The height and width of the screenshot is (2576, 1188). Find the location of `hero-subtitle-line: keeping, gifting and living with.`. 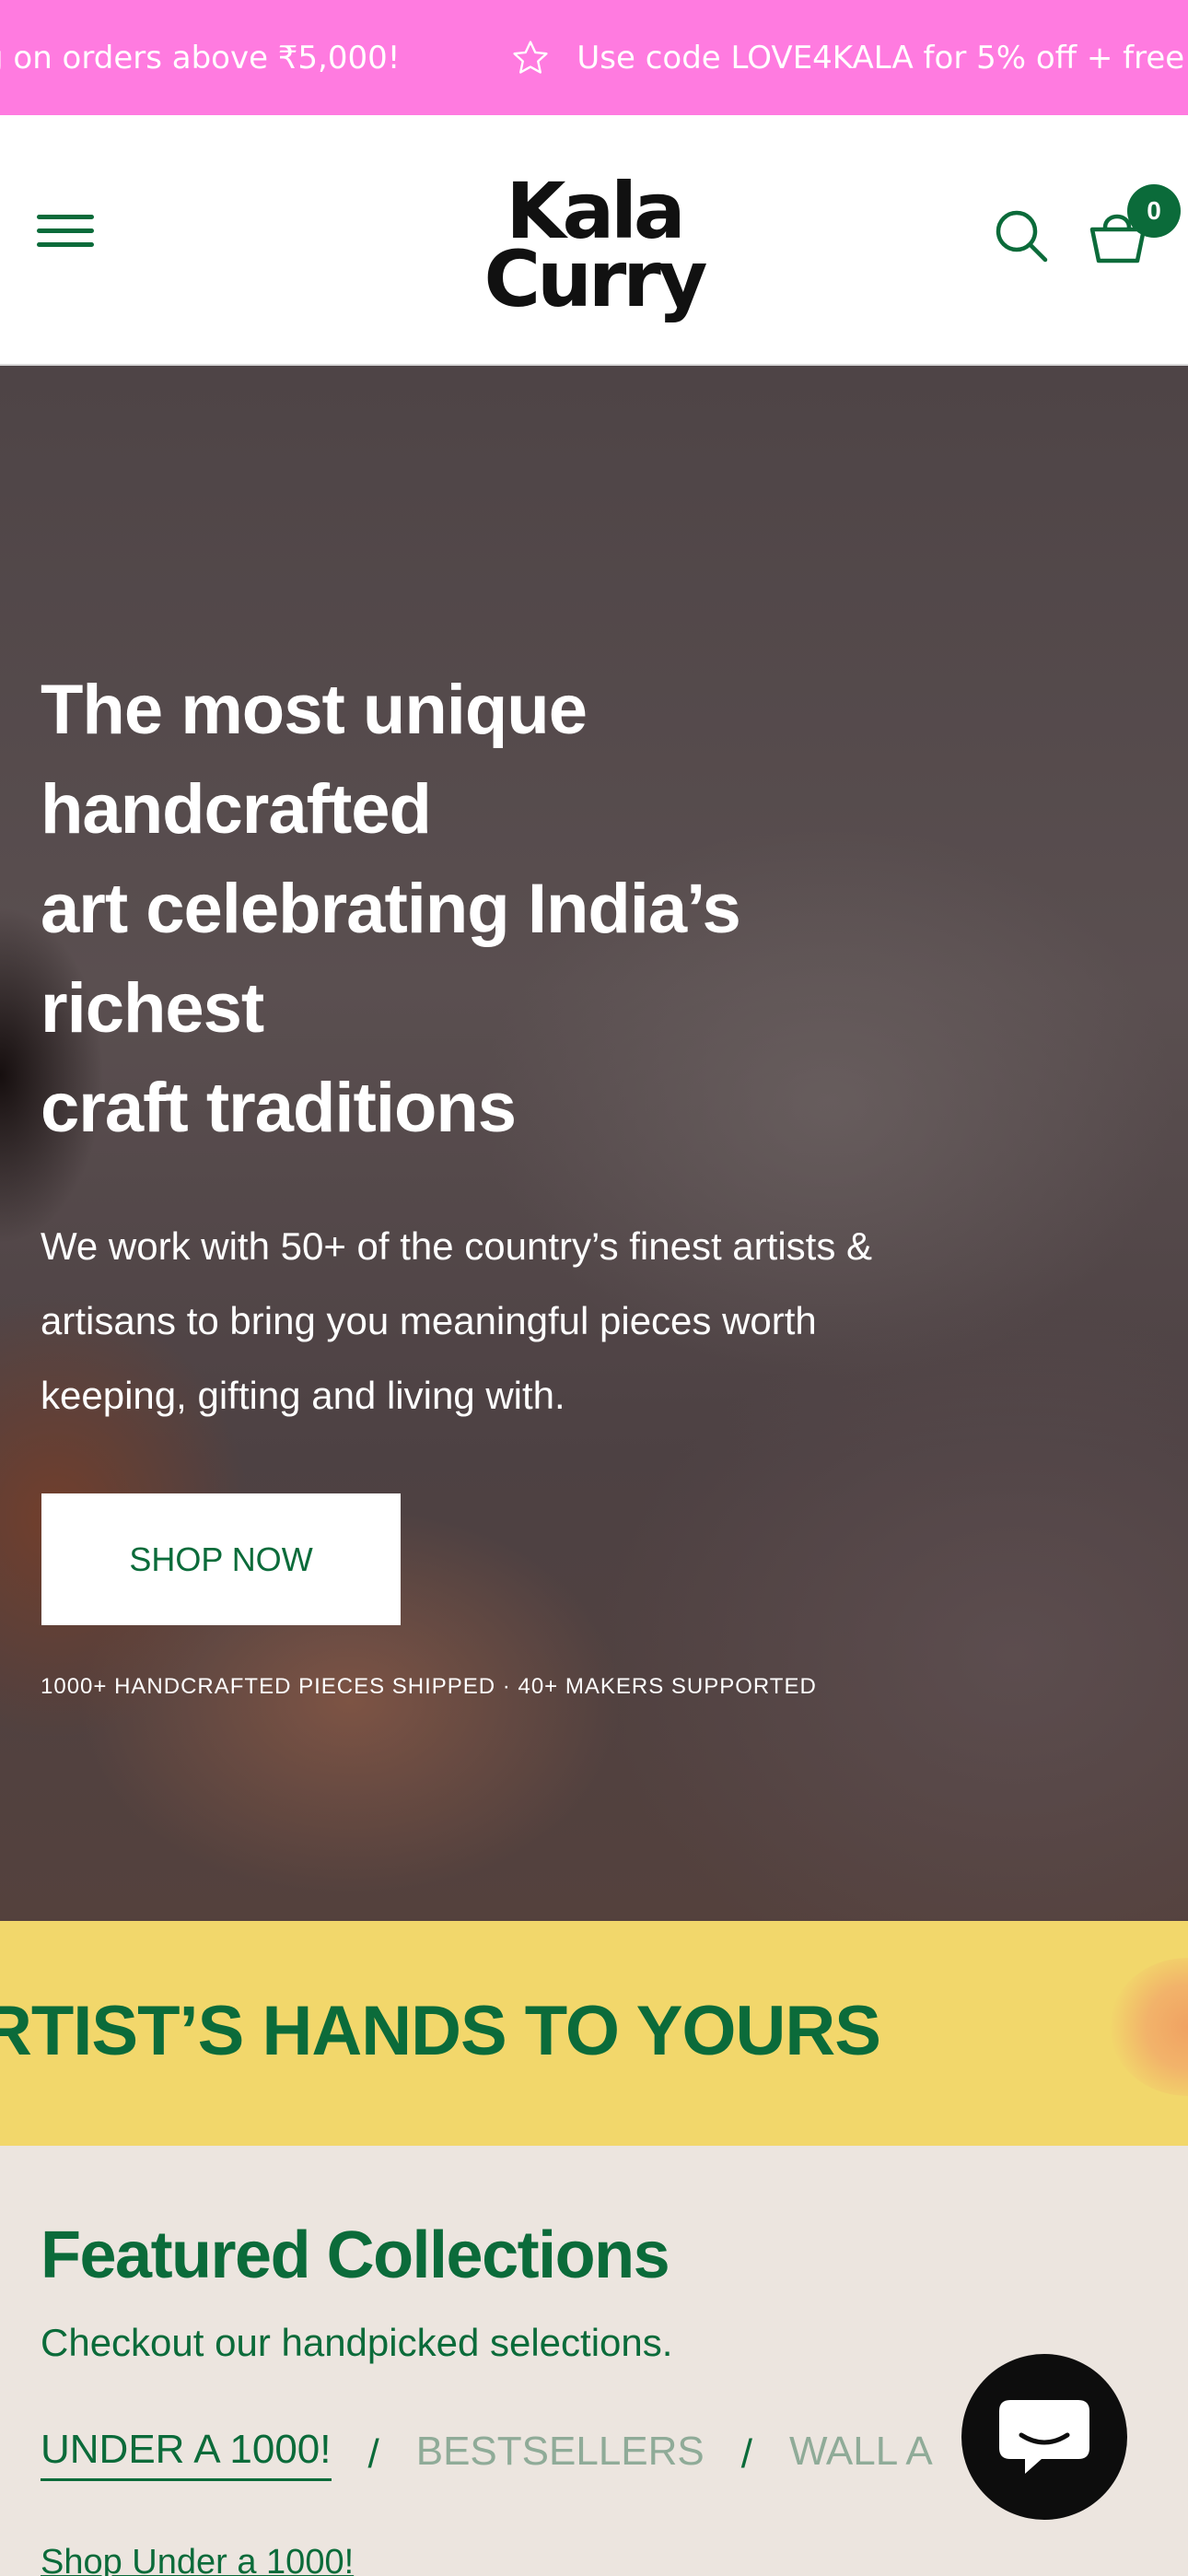

hero-subtitle-line: keeping, gifting and living with. is located at coordinates (303, 1395).